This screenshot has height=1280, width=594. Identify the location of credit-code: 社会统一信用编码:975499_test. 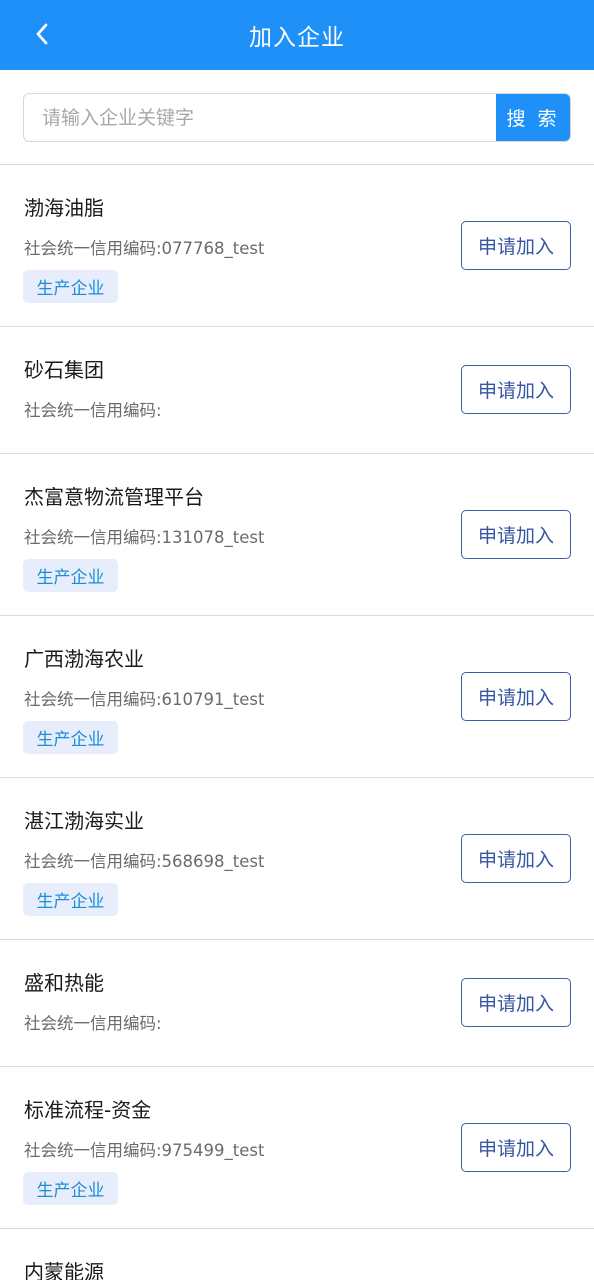
(144, 1150).